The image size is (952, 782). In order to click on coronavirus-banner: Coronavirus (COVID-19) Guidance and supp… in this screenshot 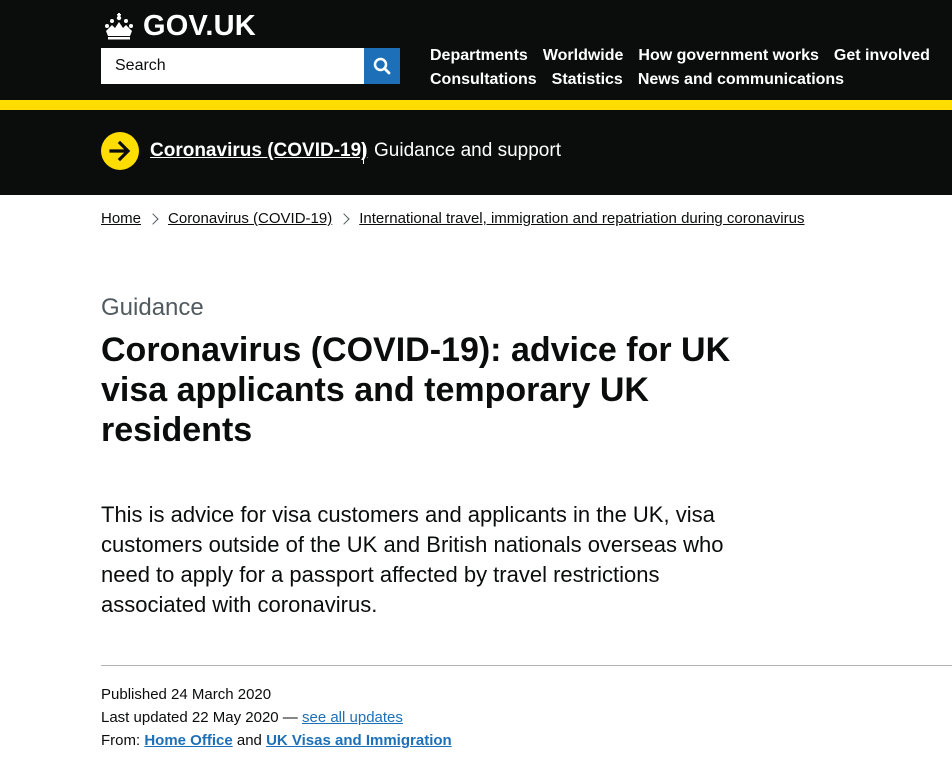, I will do `click(476, 152)`.